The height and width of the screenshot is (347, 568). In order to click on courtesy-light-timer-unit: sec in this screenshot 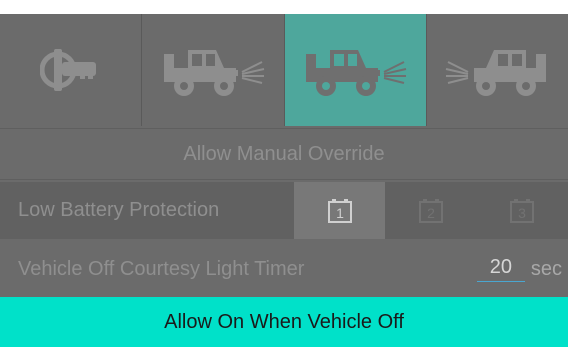, I will do `click(546, 268)`.